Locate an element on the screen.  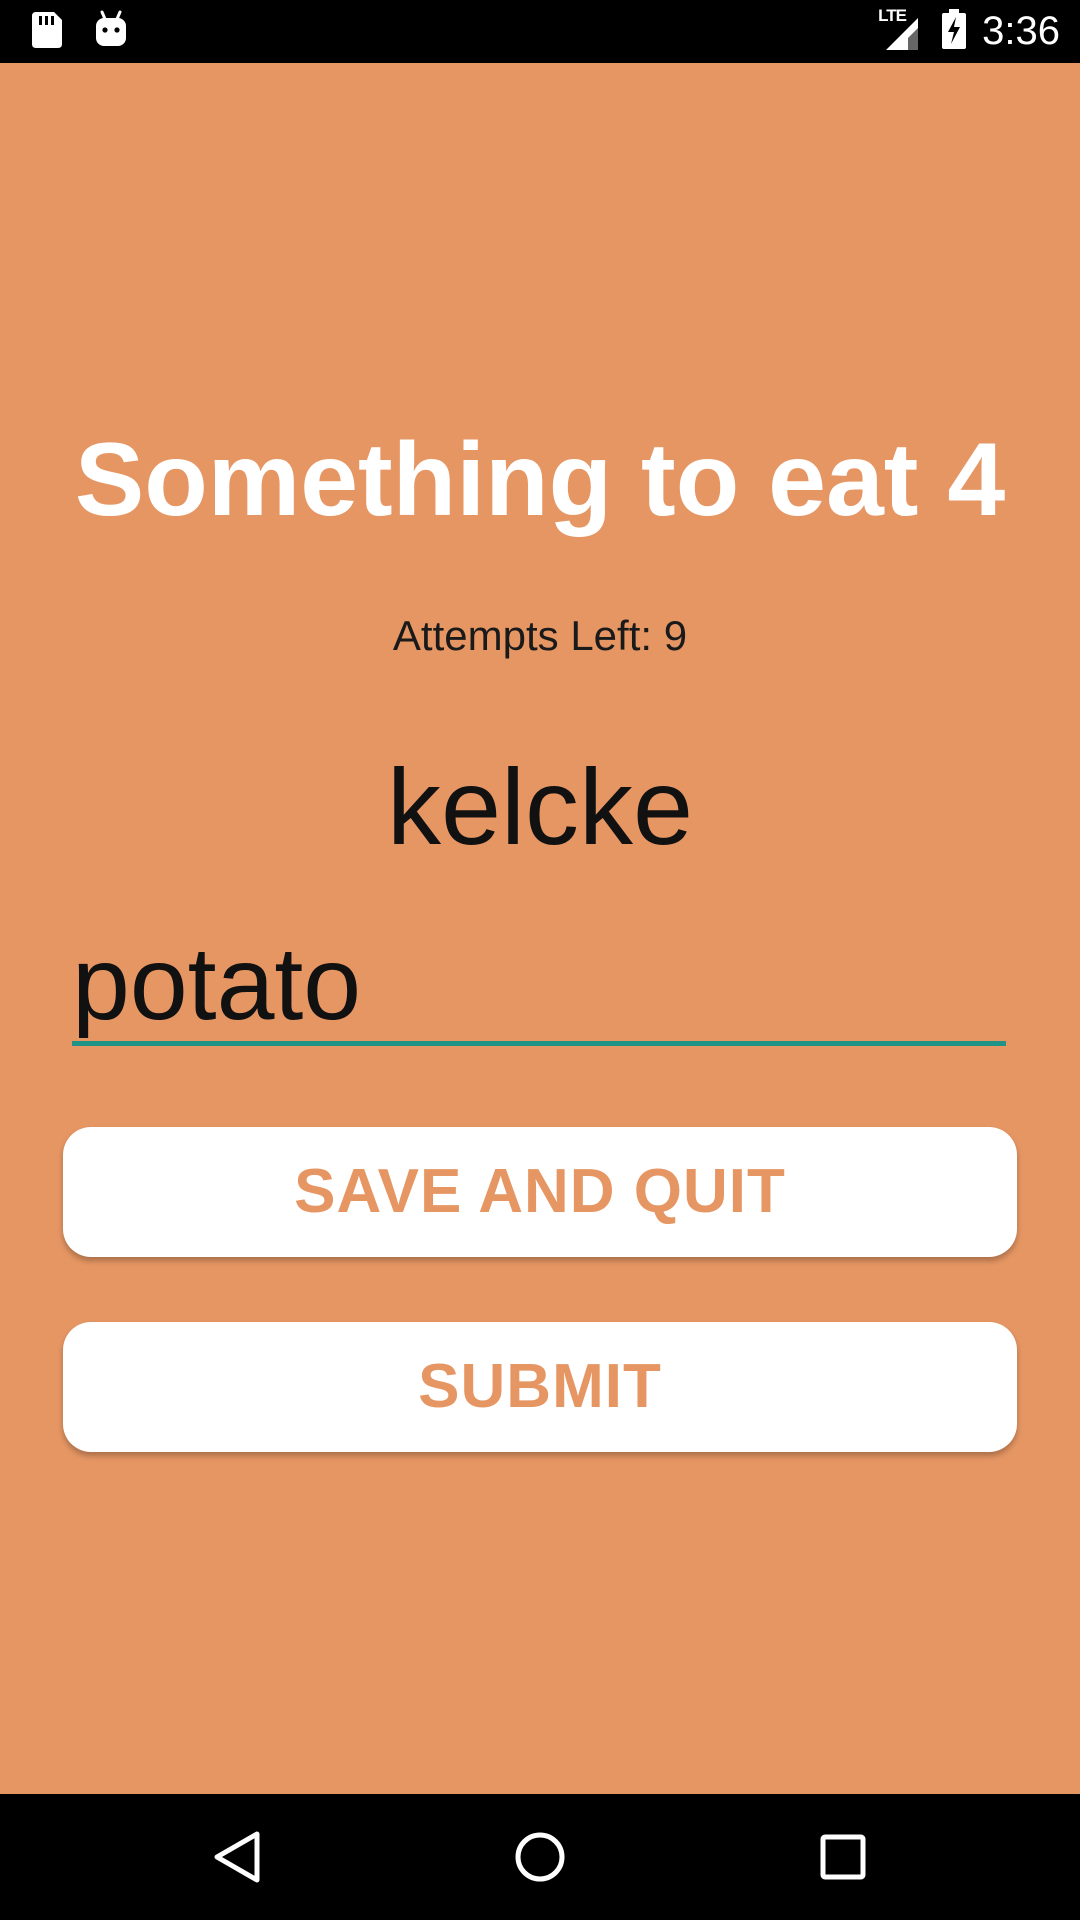
status-bar: LTE 3:36 is located at coordinates (540, 31).